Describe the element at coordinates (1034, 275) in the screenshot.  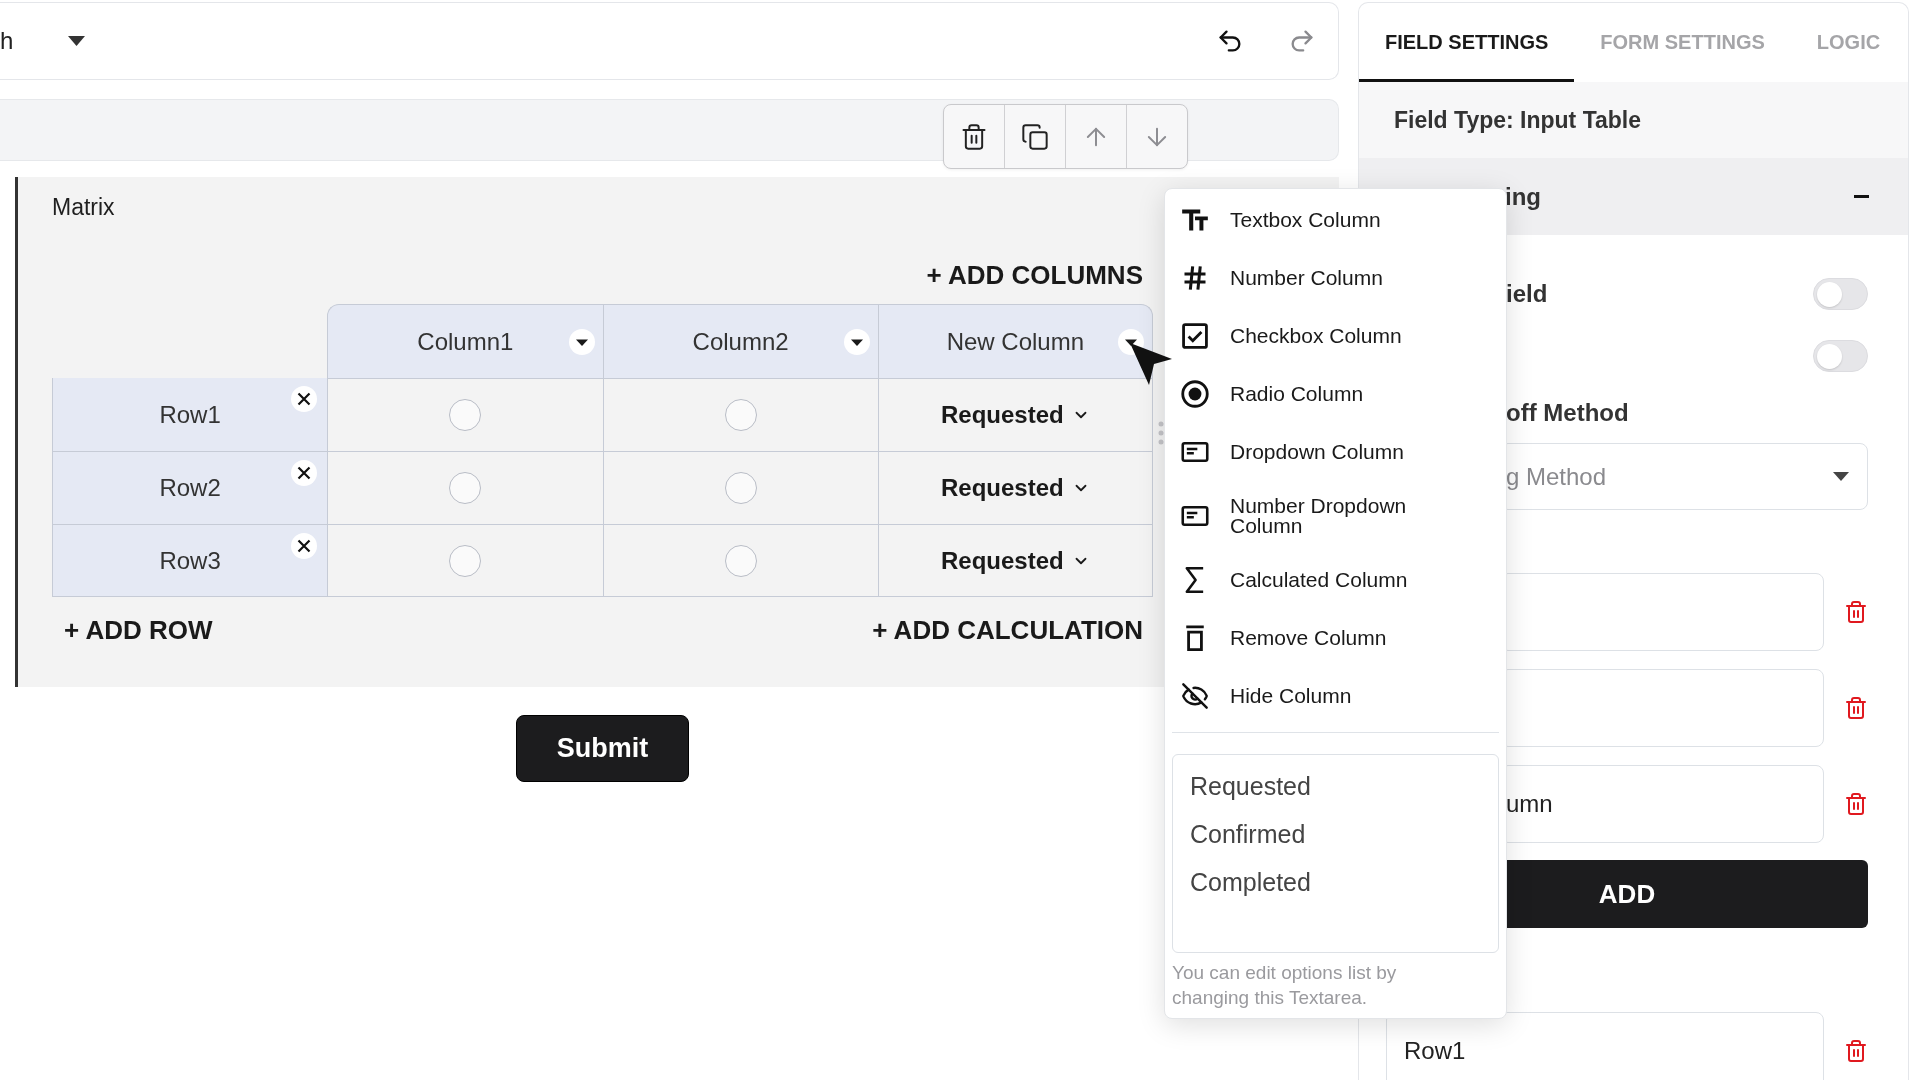
I see `add-columns-button: + ADD COLUMNS` at that location.